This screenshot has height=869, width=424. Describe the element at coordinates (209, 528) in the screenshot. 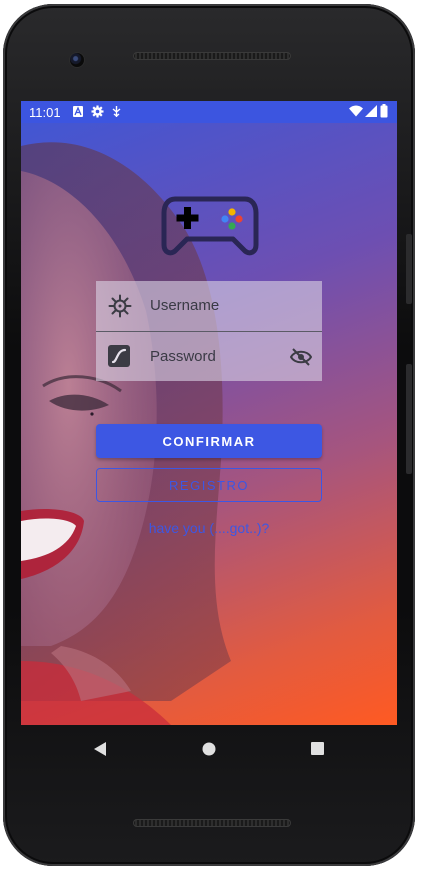

I see `forgot-link: have you (....got..)?` at that location.